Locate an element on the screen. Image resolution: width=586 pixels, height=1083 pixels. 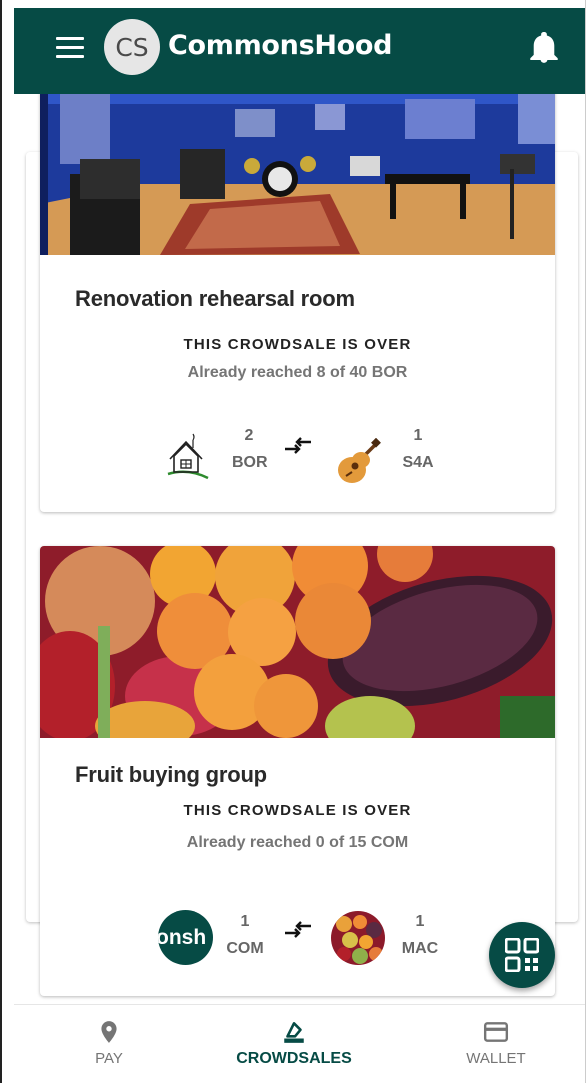
get-symbol: S4A is located at coordinates (418, 462).